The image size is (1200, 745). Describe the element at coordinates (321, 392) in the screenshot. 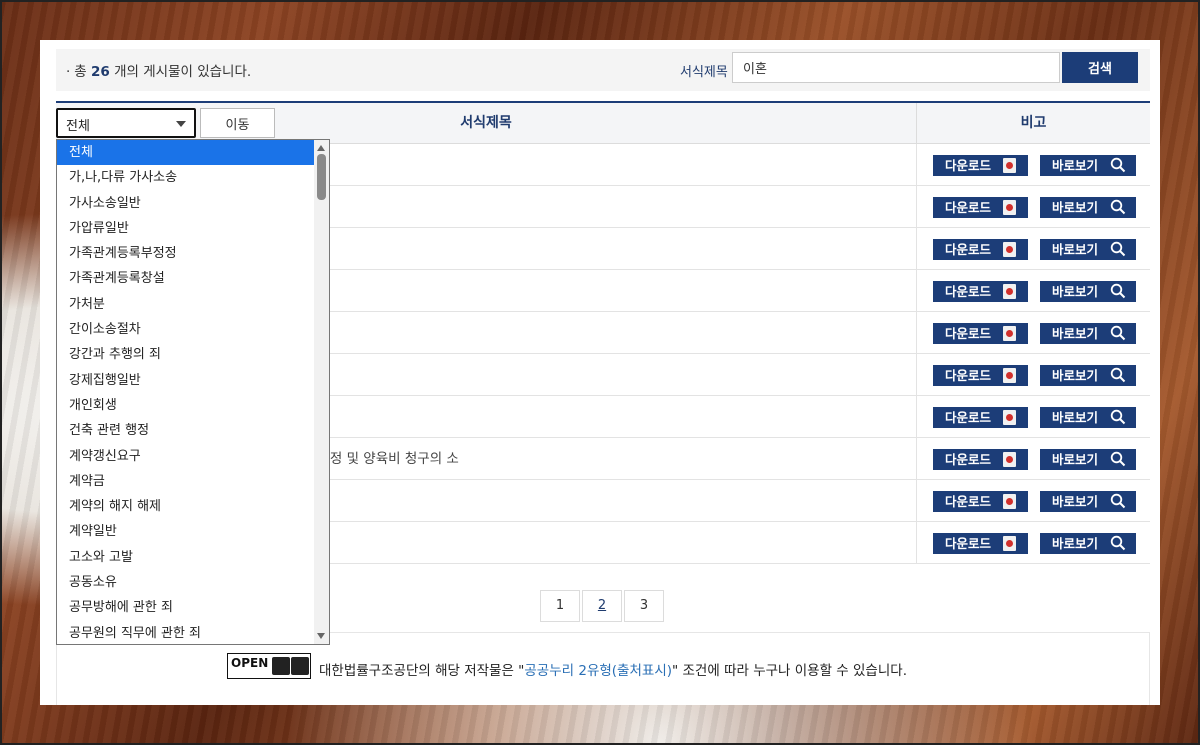

I see `dropdown-scrollbar` at that location.